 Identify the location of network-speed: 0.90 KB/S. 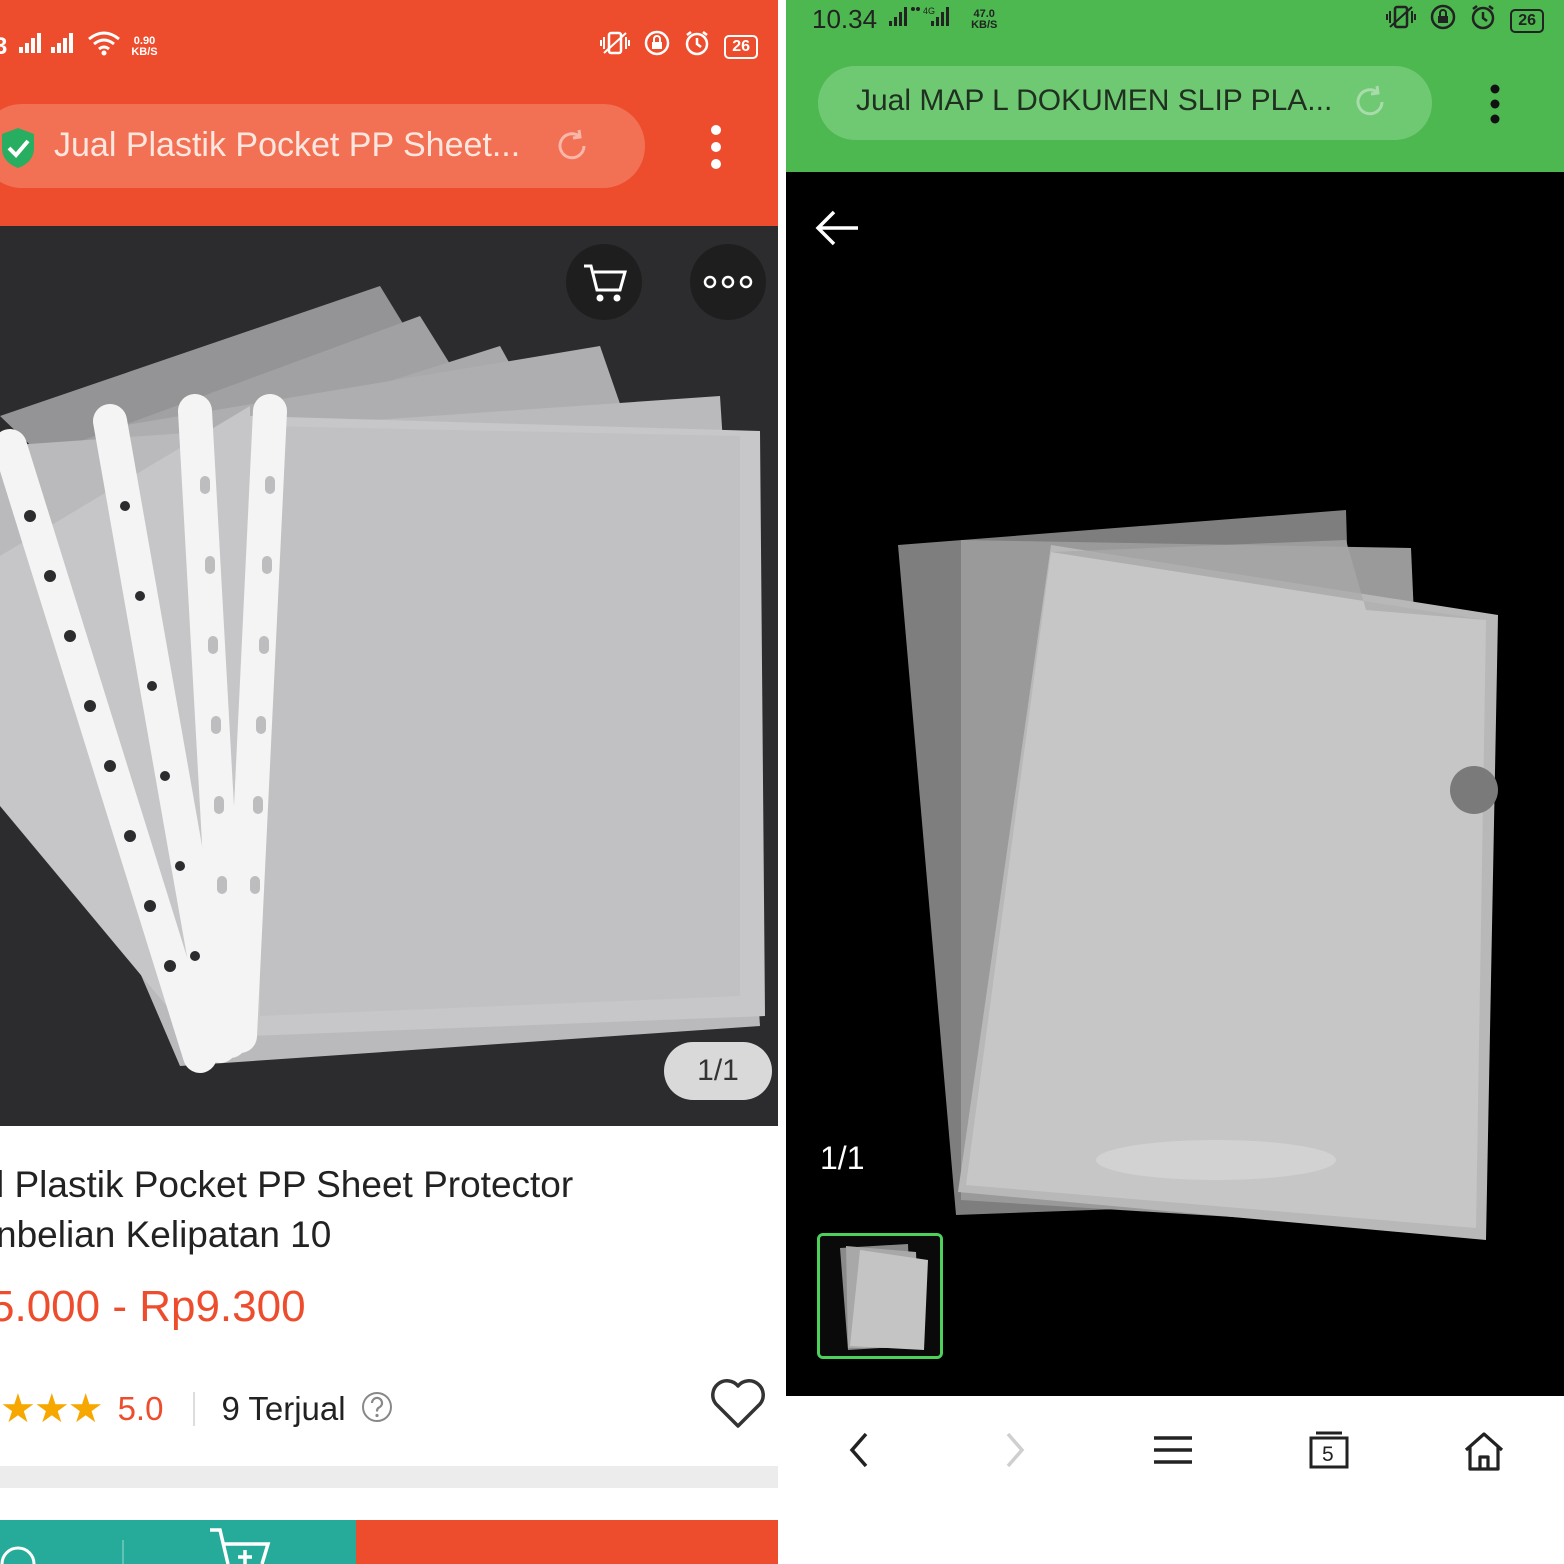
(144, 46).